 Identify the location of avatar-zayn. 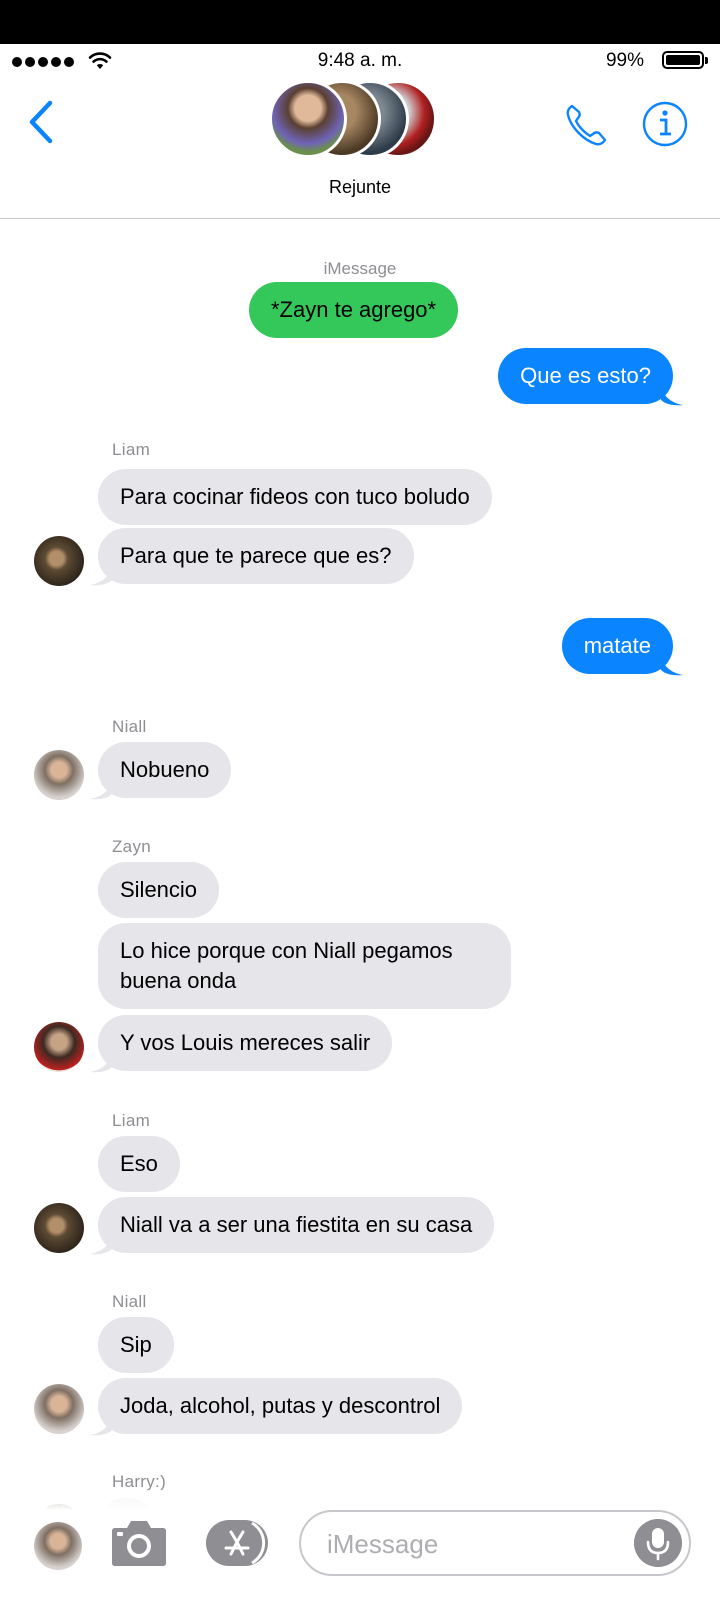
(59, 1047).